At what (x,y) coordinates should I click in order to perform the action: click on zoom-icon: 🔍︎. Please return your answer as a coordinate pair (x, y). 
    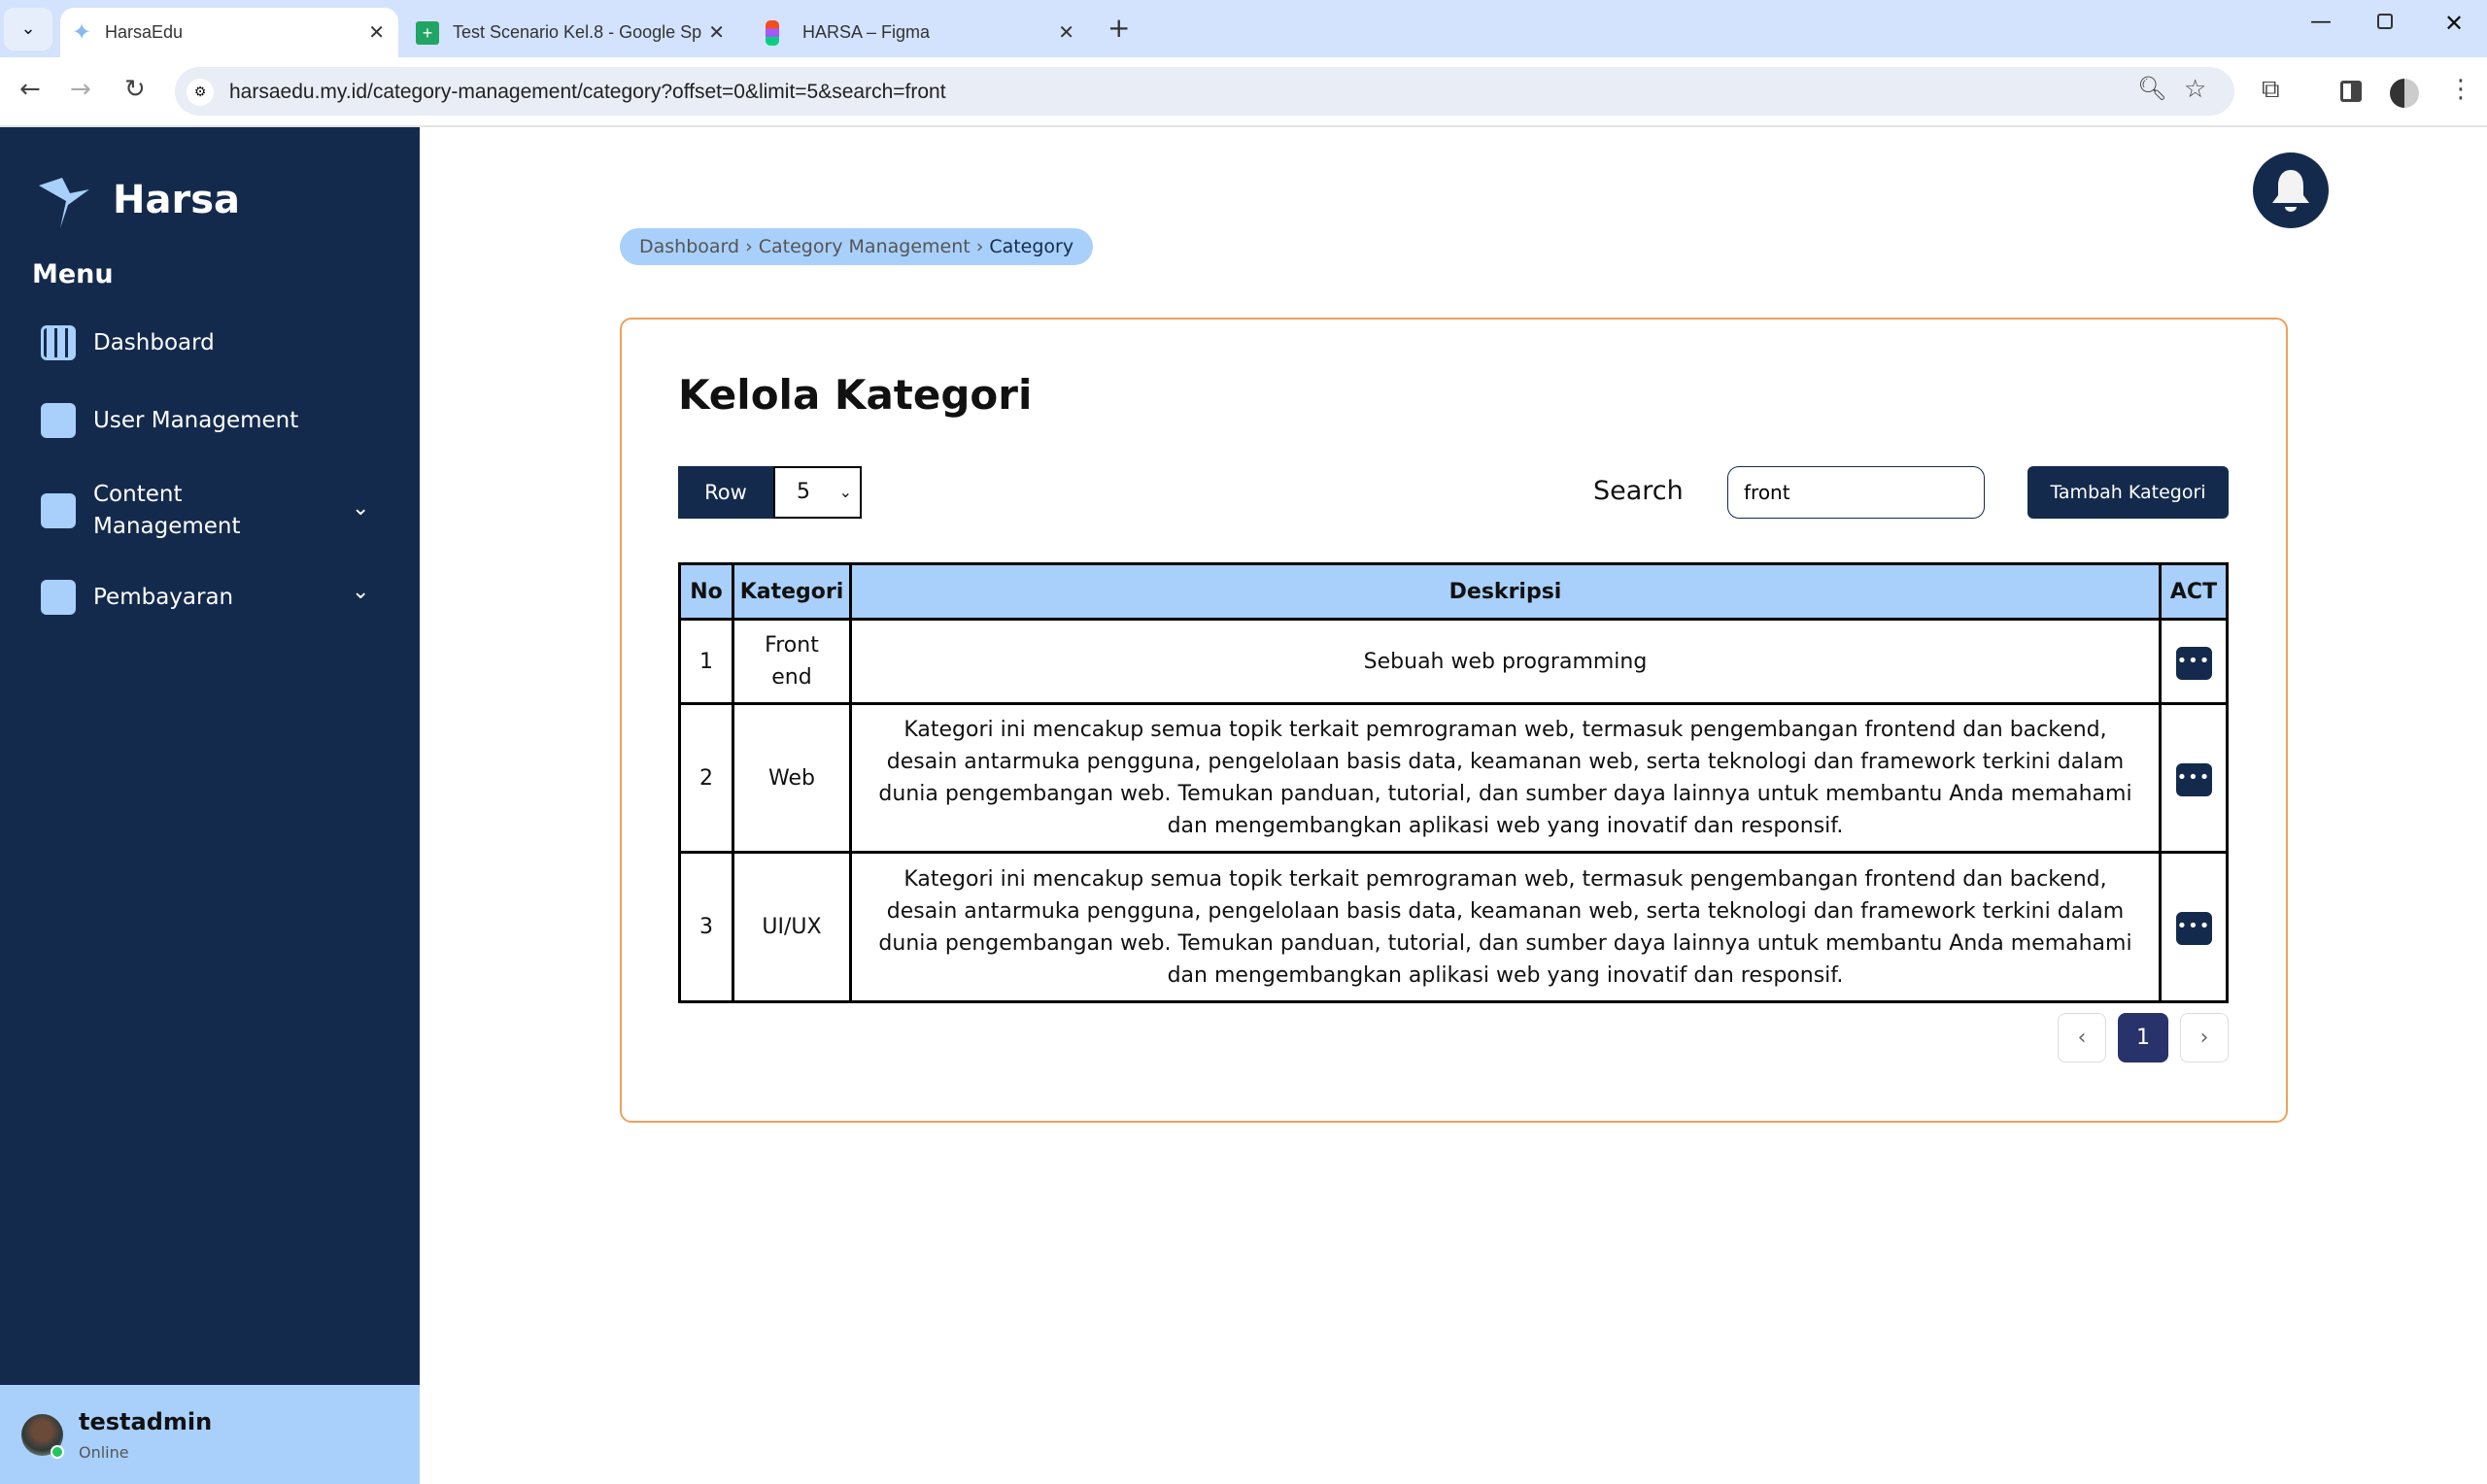
    Looking at the image, I should click on (2151, 88).